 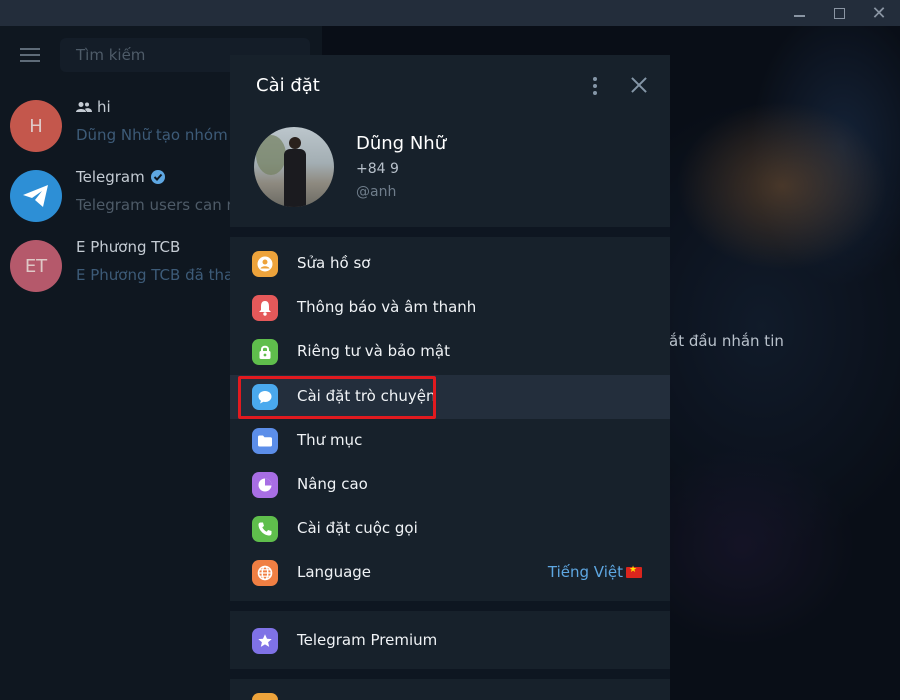 I want to click on folder-icon, so click(x=265, y=441).